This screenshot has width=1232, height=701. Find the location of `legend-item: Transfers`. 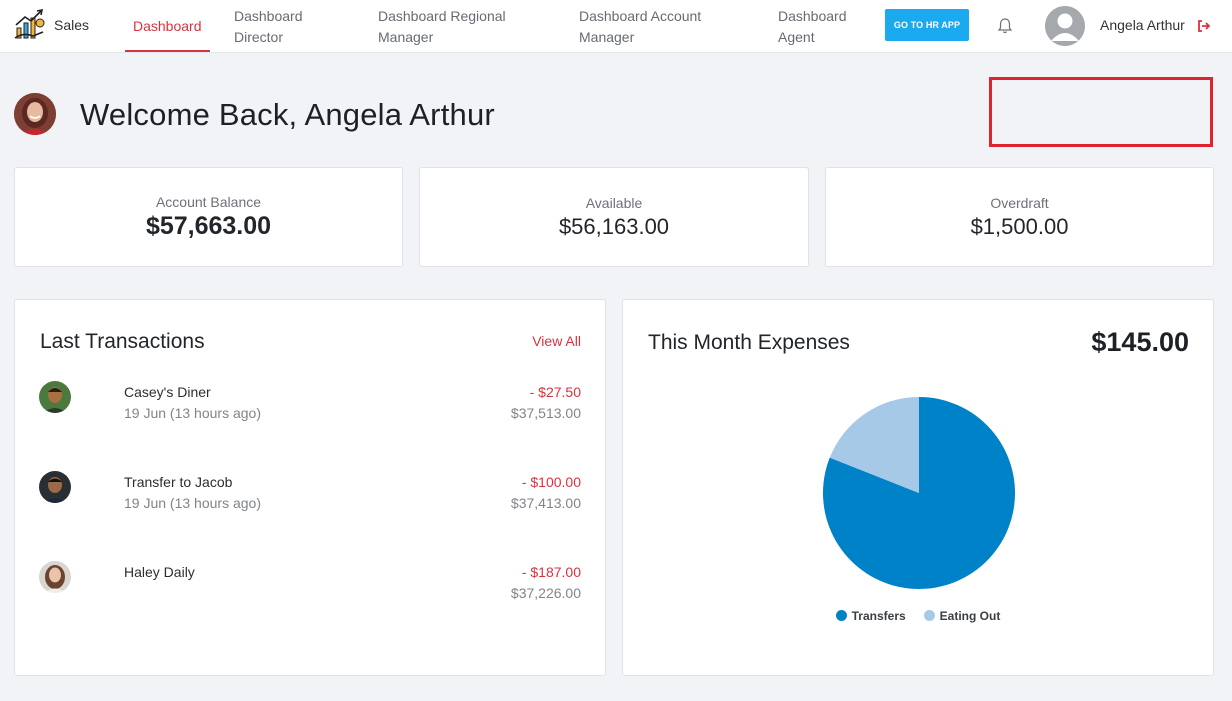

legend-item: Transfers is located at coordinates (870, 616).